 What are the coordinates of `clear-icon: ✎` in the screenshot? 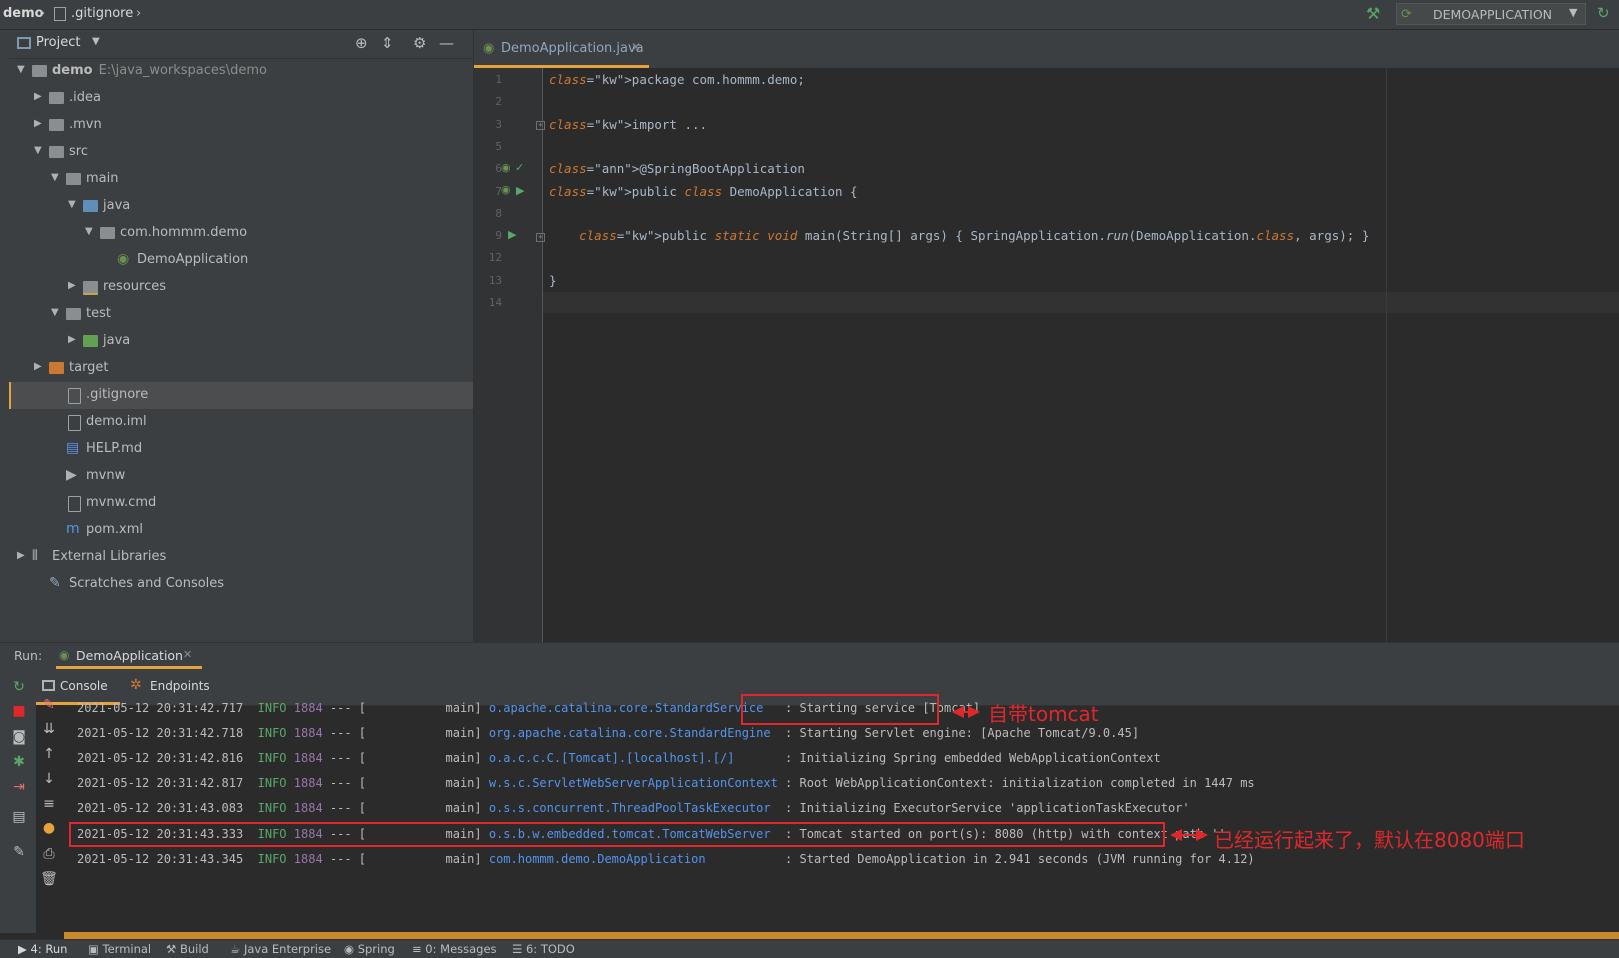 It's located at (49, 705).